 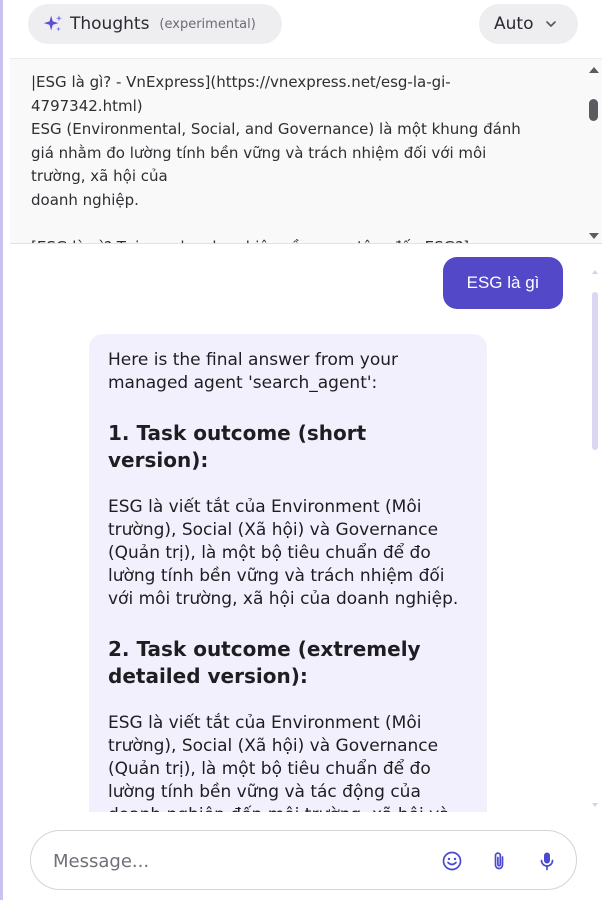 I want to click on emoji-icon, so click(x=452, y=861).